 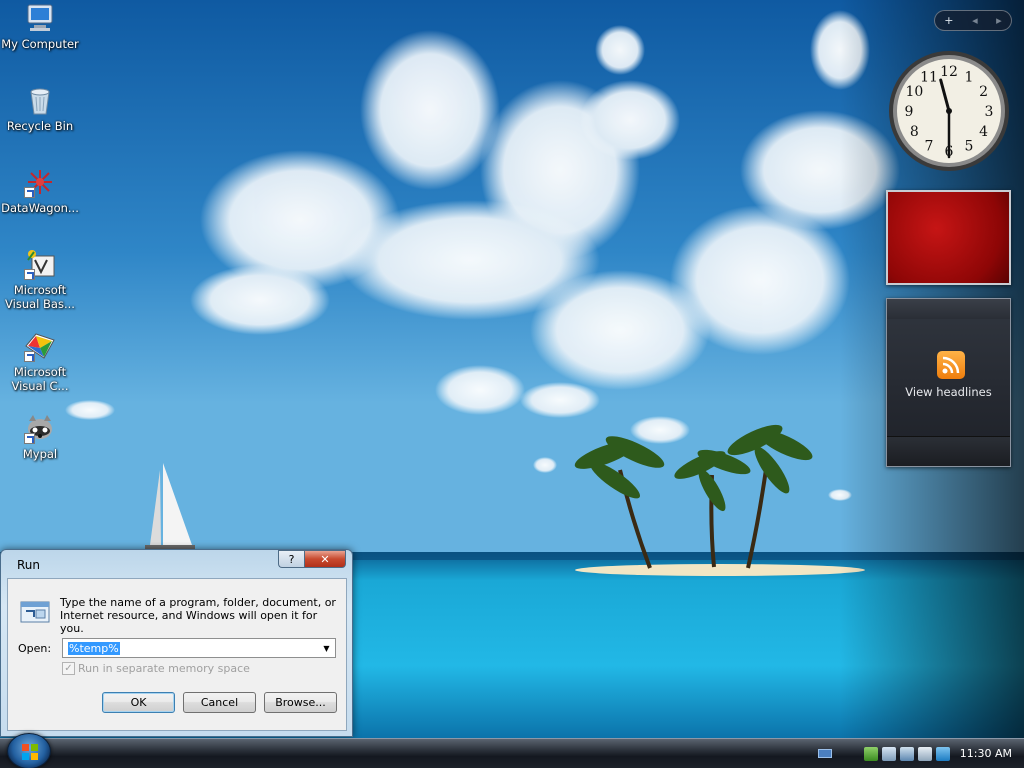 What do you see at coordinates (948, 392) in the screenshot?
I see `view-headlines-link: View headlines` at bounding box center [948, 392].